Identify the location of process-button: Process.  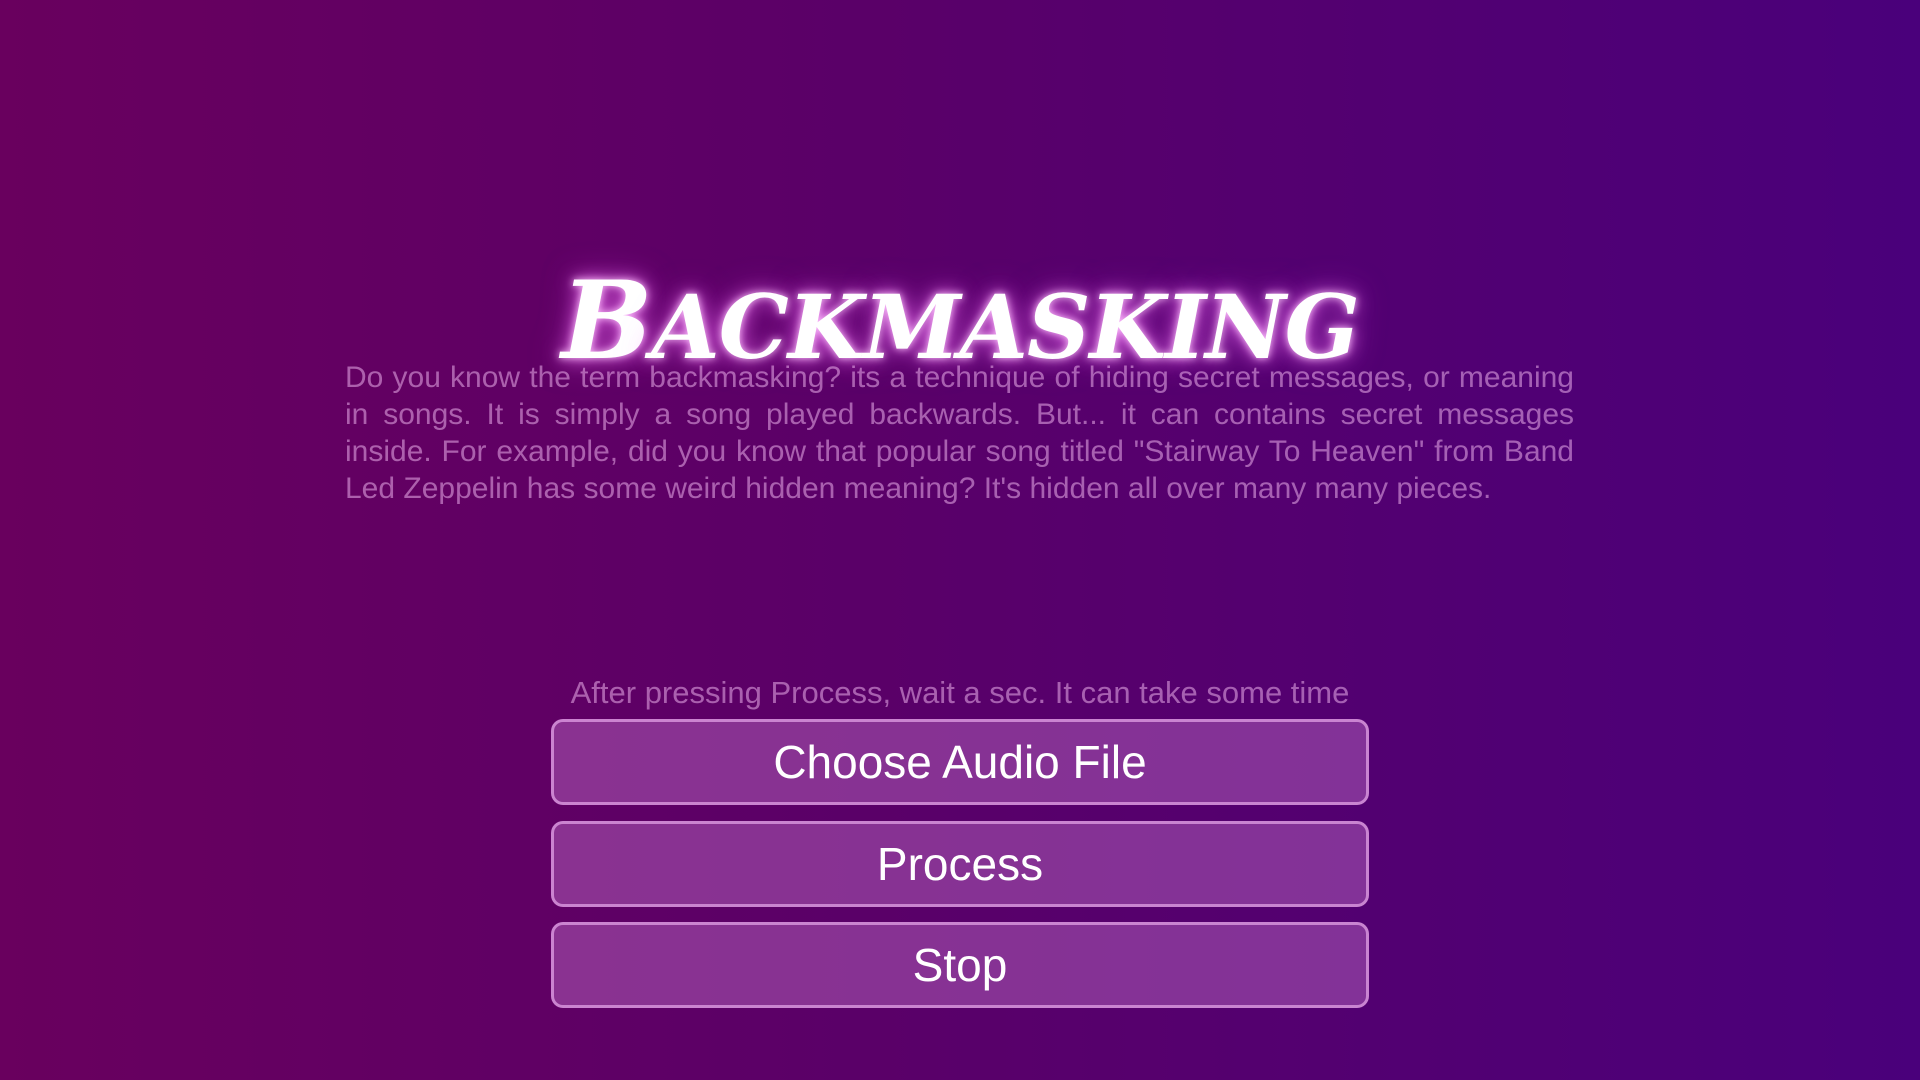
(960, 864).